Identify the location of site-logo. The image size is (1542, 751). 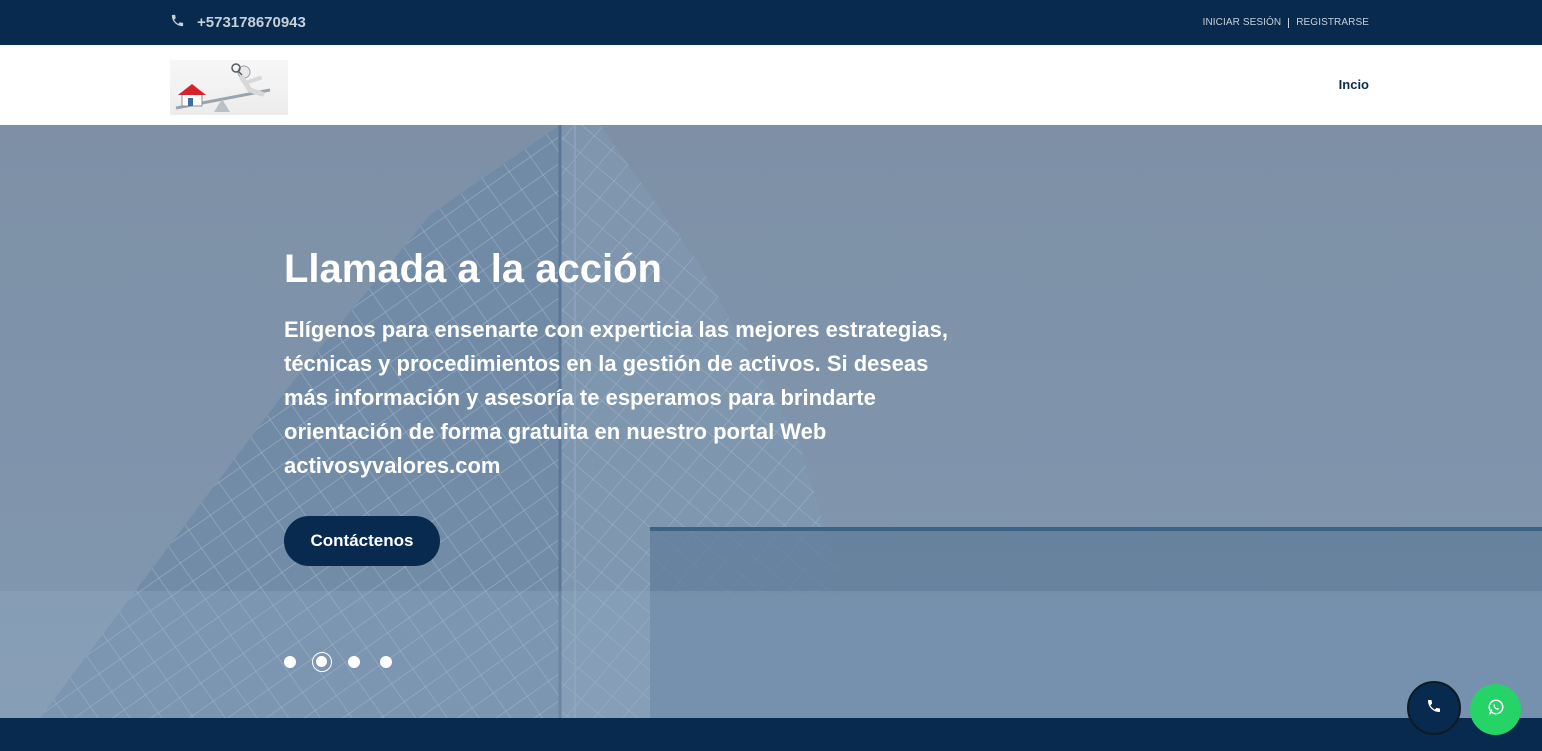
(229, 87).